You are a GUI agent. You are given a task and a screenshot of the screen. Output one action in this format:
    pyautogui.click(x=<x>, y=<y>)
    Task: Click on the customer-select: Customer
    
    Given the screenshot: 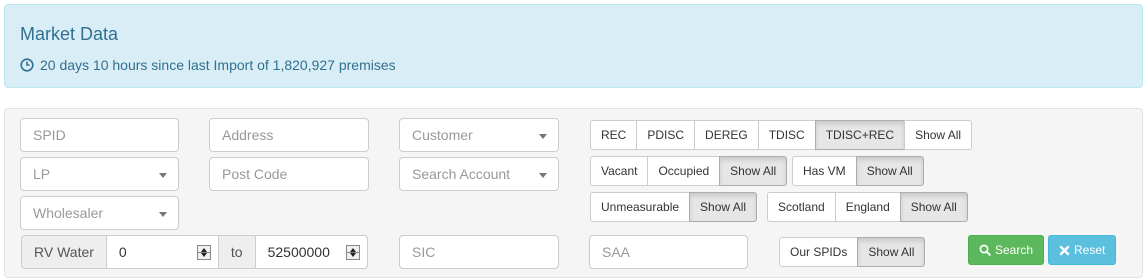 What is the action you would take?
    pyautogui.click(x=479, y=135)
    